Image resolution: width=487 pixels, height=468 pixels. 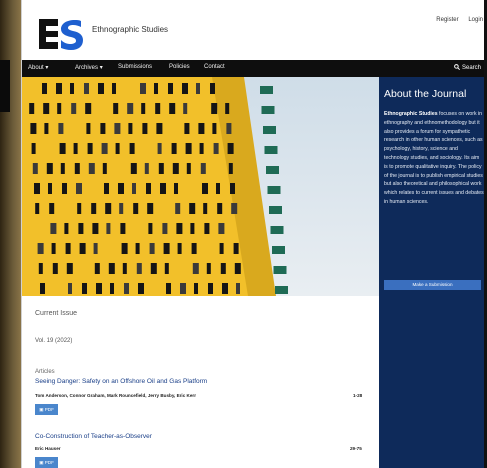 What do you see at coordinates (471, 68) in the screenshot?
I see `search-label: Search` at bounding box center [471, 68].